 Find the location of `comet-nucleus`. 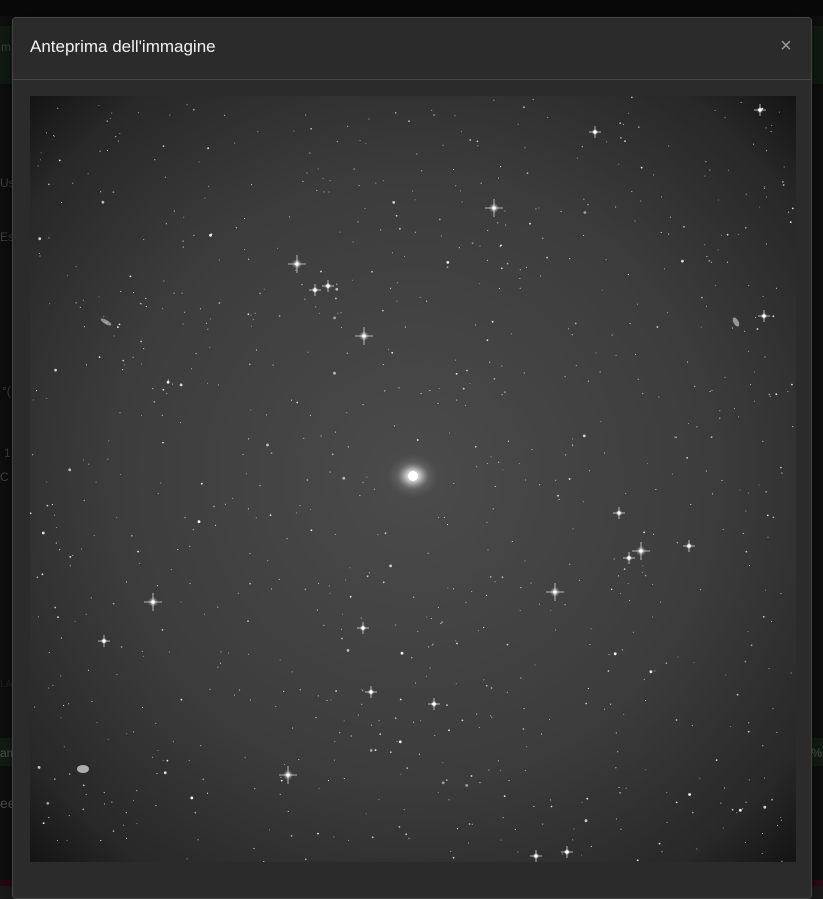

comet-nucleus is located at coordinates (413, 476).